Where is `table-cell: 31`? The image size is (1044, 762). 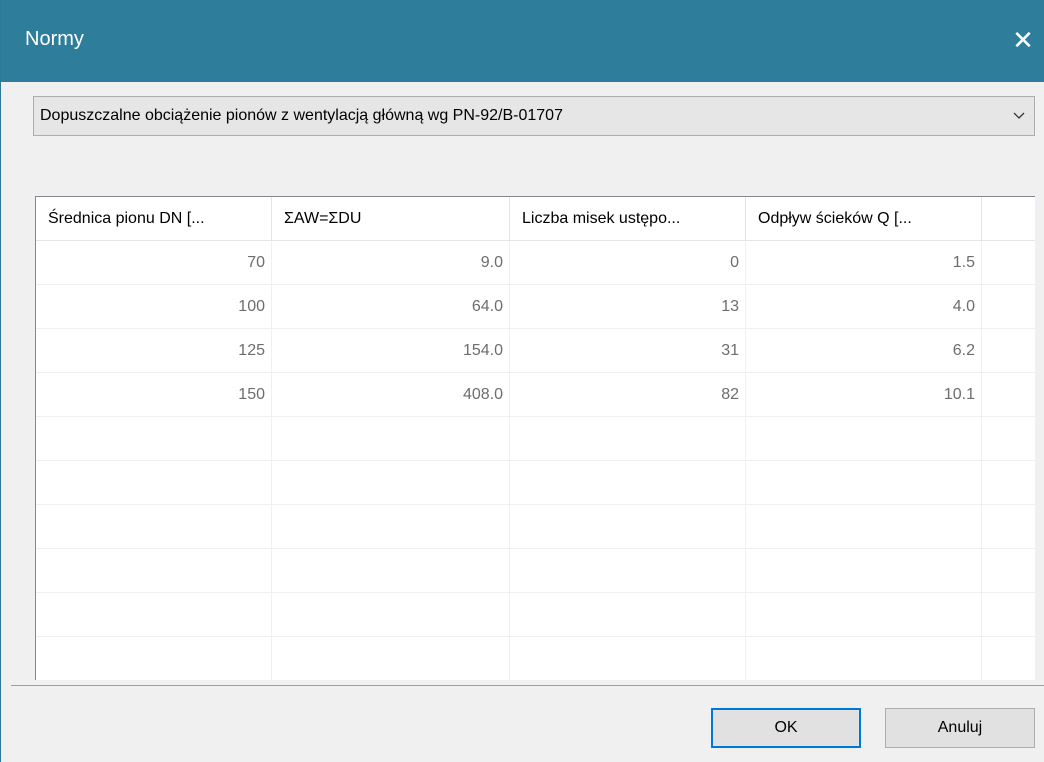 table-cell: 31 is located at coordinates (628, 351).